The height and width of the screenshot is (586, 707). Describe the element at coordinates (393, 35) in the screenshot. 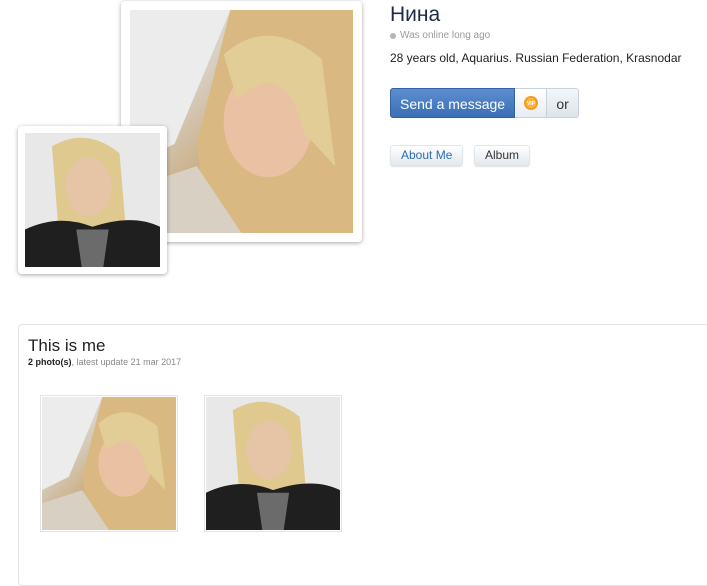

I see `status-dot-icon` at that location.